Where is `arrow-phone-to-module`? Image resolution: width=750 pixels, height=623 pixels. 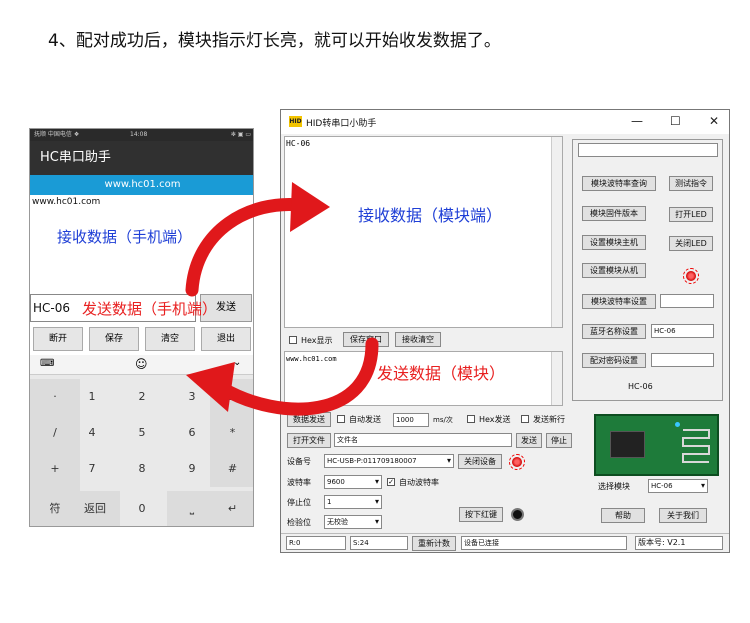
arrow-phone-to-module is located at coordinates (246, 247).